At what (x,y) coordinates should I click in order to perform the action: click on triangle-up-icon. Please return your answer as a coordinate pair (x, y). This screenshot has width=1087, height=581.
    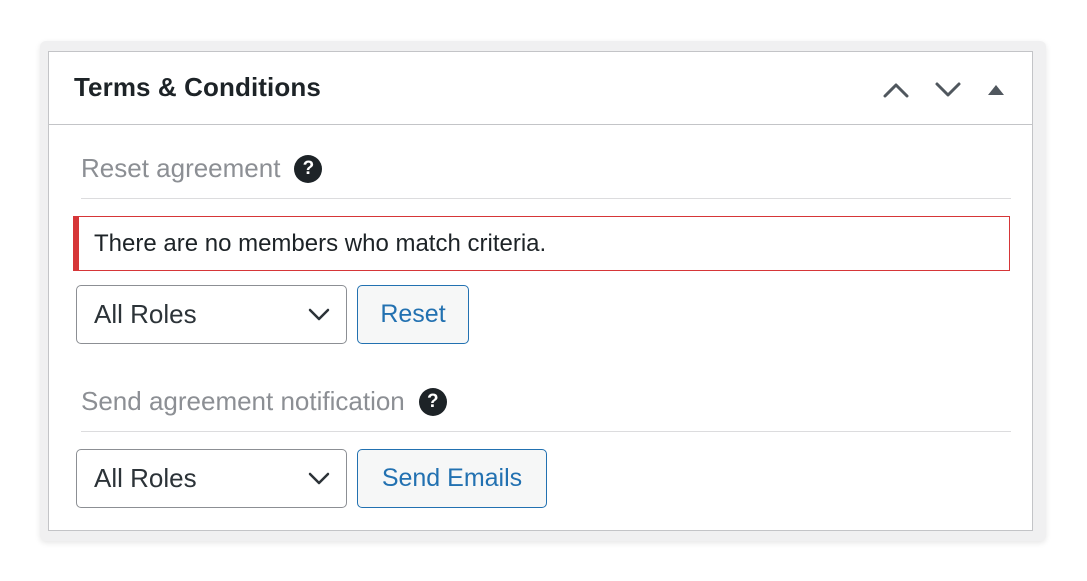
    Looking at the image, I should click on (996, 90).